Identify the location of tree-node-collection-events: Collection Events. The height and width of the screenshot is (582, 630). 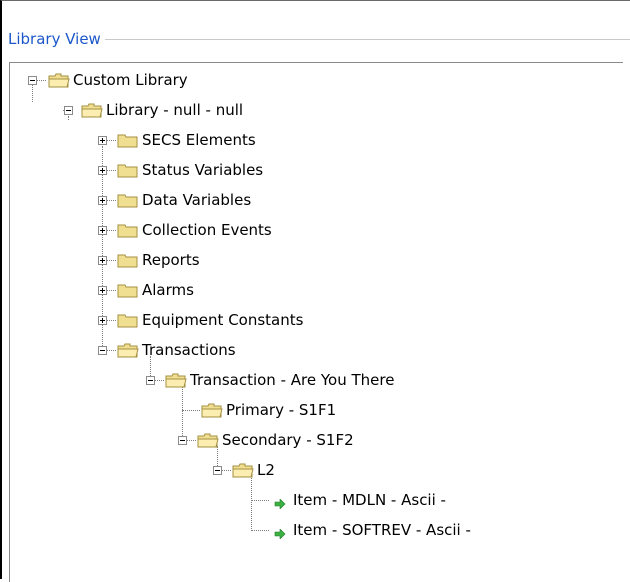
(207, 230).